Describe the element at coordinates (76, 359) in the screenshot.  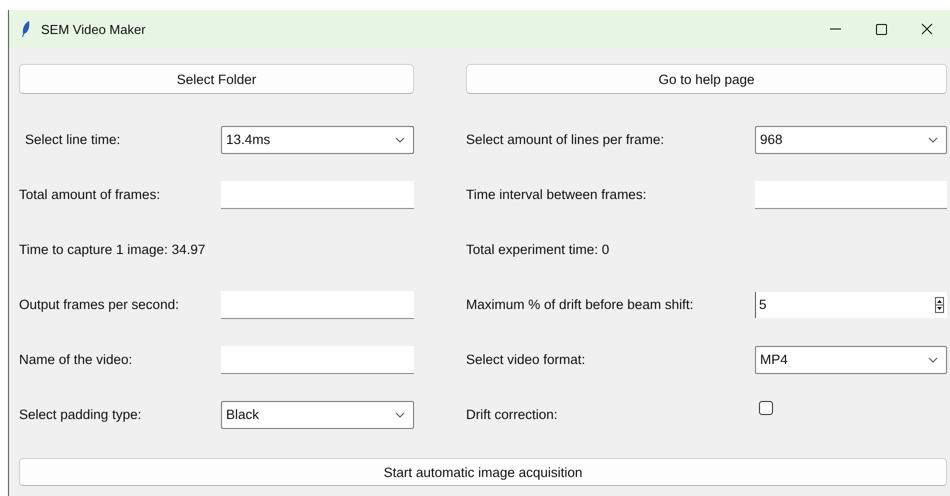
I see `field-label: Name of the video:` at that location.